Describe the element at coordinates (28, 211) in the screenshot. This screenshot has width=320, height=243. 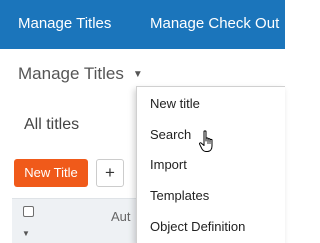
I see `select-all-checkbox` at that location.